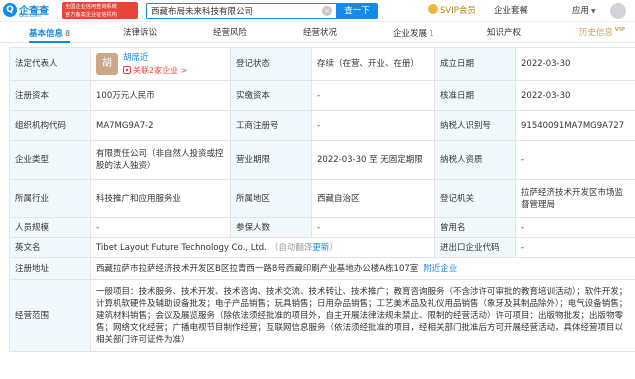 This screenshot has height=379, width=635. I want to click on reg-status-label: 登记状态, so click(271, 64).